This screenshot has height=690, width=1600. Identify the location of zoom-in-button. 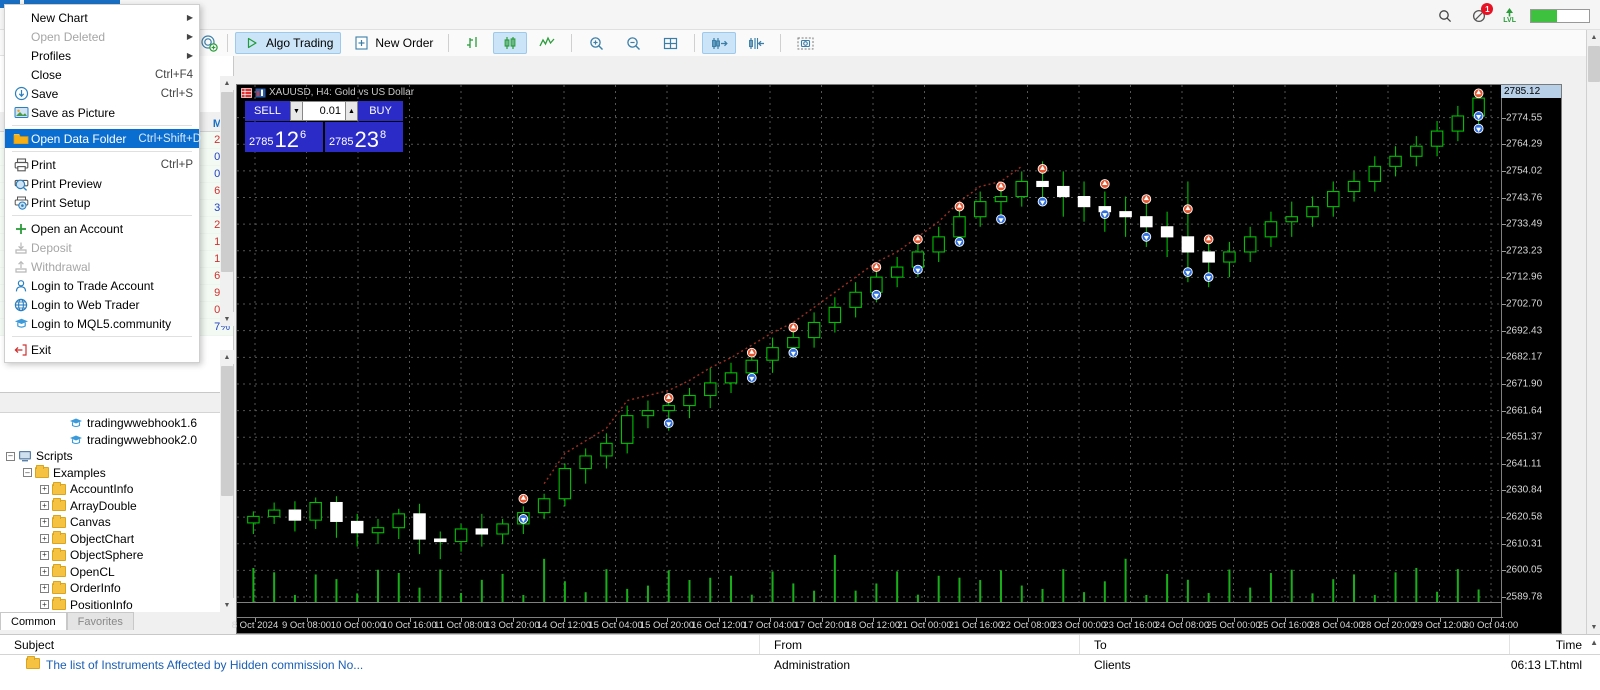
(596, 43).